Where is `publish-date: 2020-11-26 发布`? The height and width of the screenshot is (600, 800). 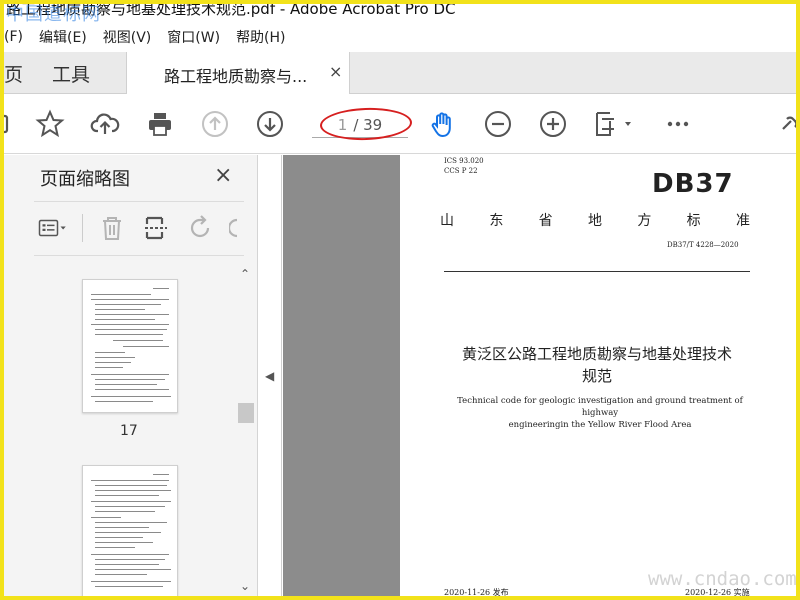 publish-date: 2020-11-26 发布 is located at coordinates (476, 592).